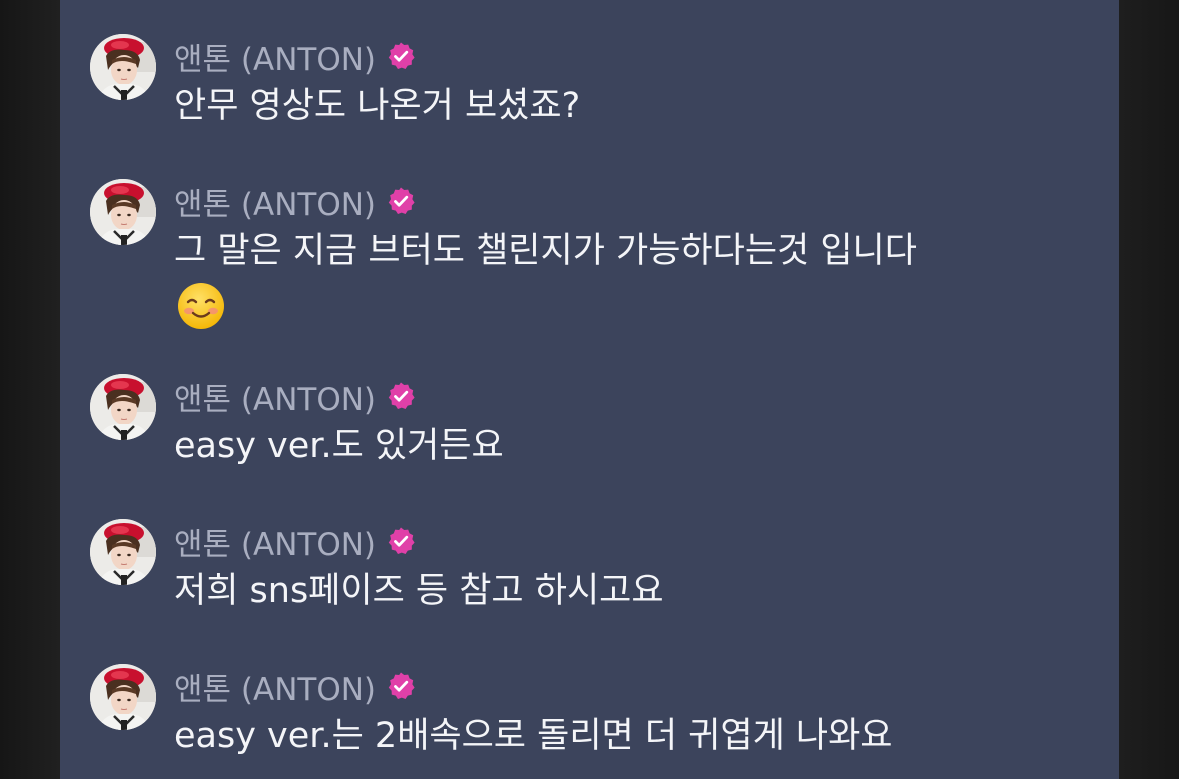  Describe the element at coordinates (201, 306) in the screenshot. I see `smiling-face-emoji` at that location.